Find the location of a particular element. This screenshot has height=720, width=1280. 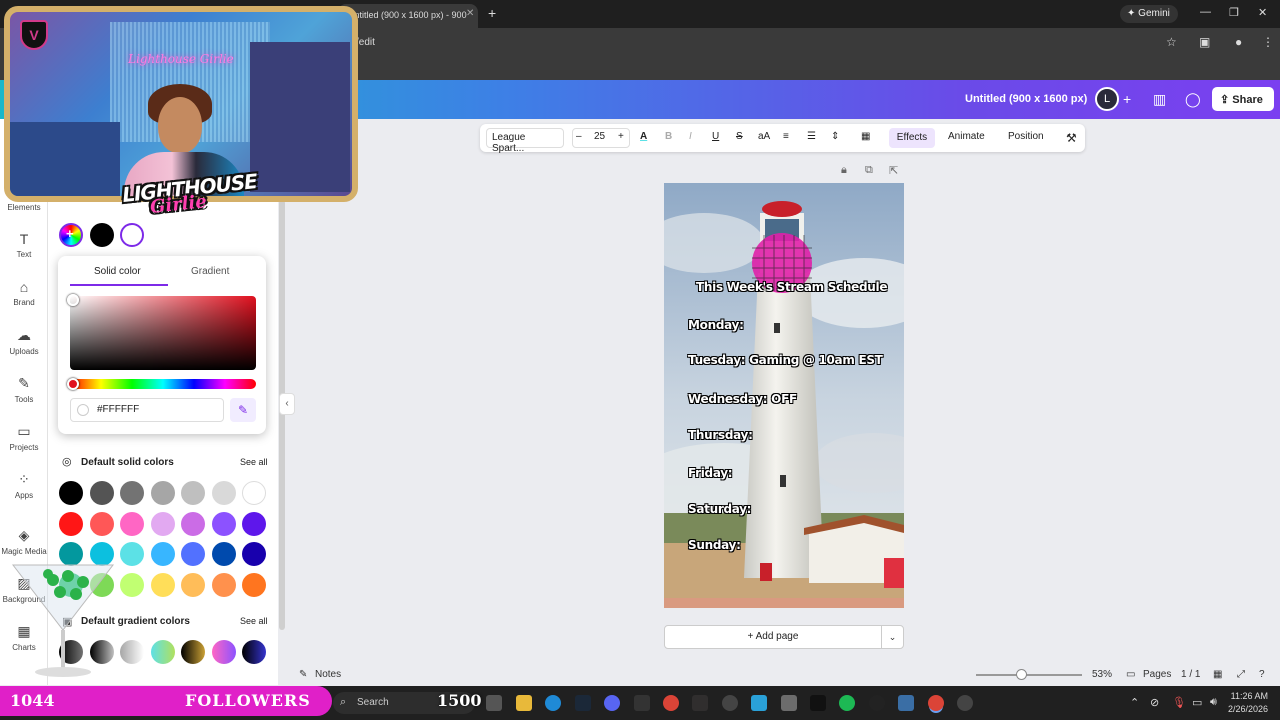

transparency-icon: ▦ is located at coordinates (865, 136).